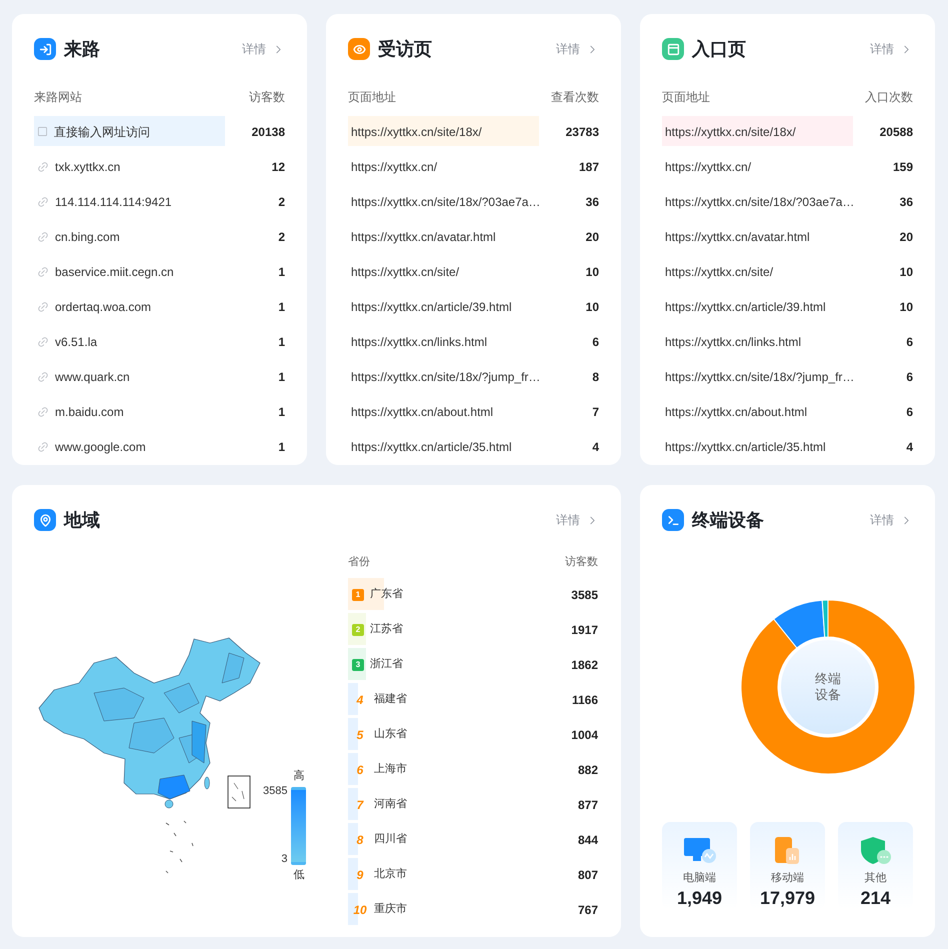 The image size is (948, 949). What do you see at coordinates (584, 700) in the screenshot?
I see `row-value: 1166` at bounding box center [584, 700].